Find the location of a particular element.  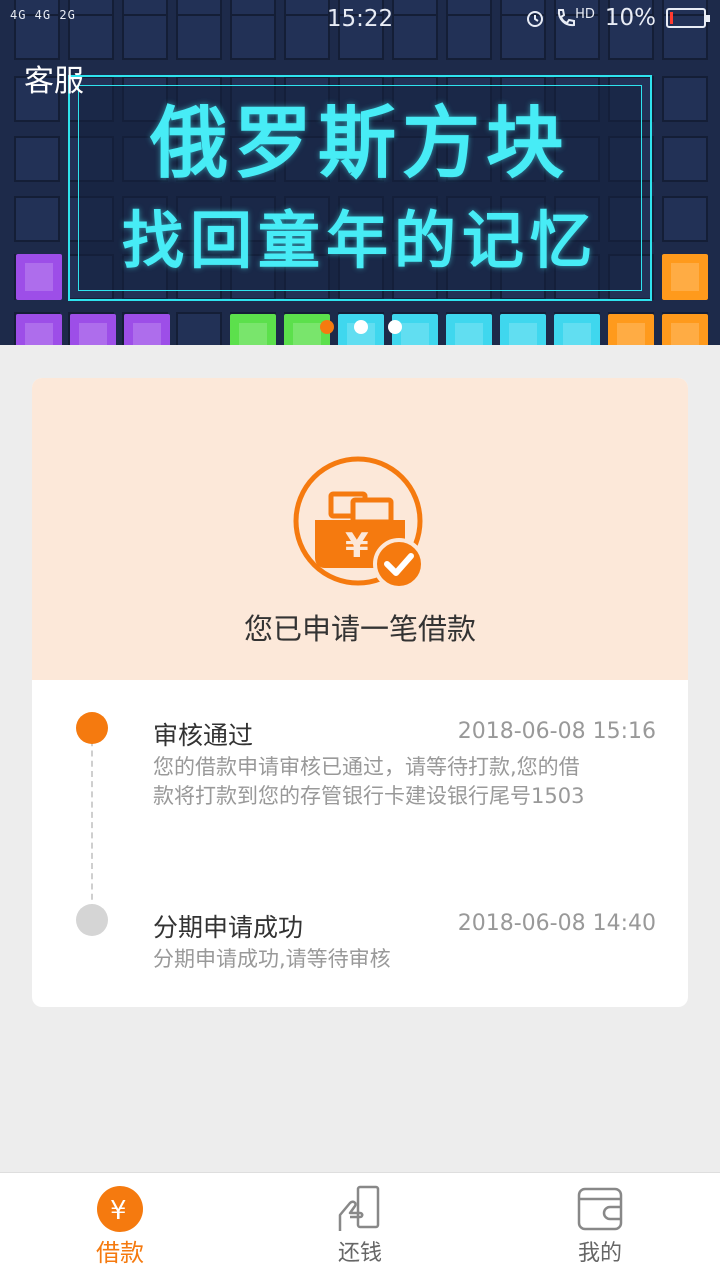

tab-mine: 我的 is located at coordinates (600, 1226).